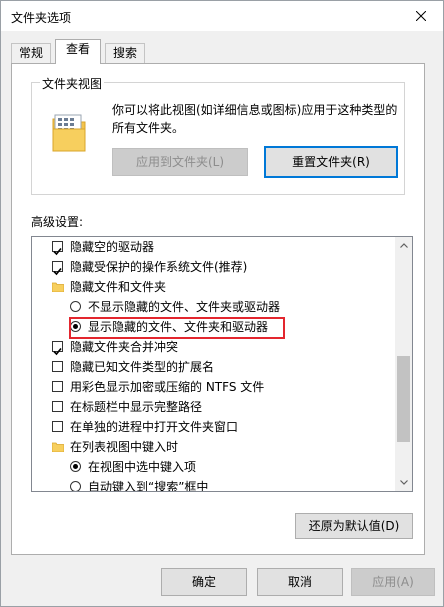 This screenshot has height=607, width=444. Describe the element at coordinates (204, 582) in the screenshot. I see `ok-button: 确定` at that location.